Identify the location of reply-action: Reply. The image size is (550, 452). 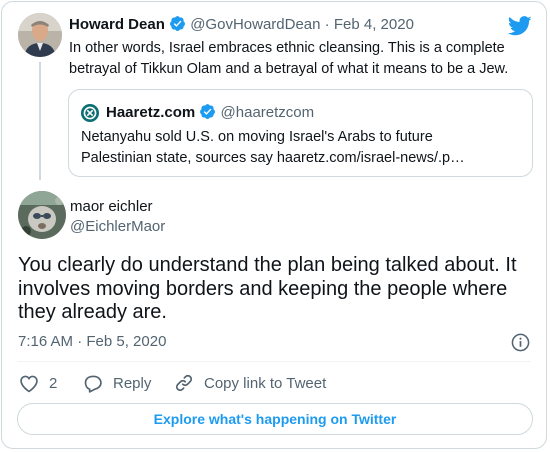
(117, 383).